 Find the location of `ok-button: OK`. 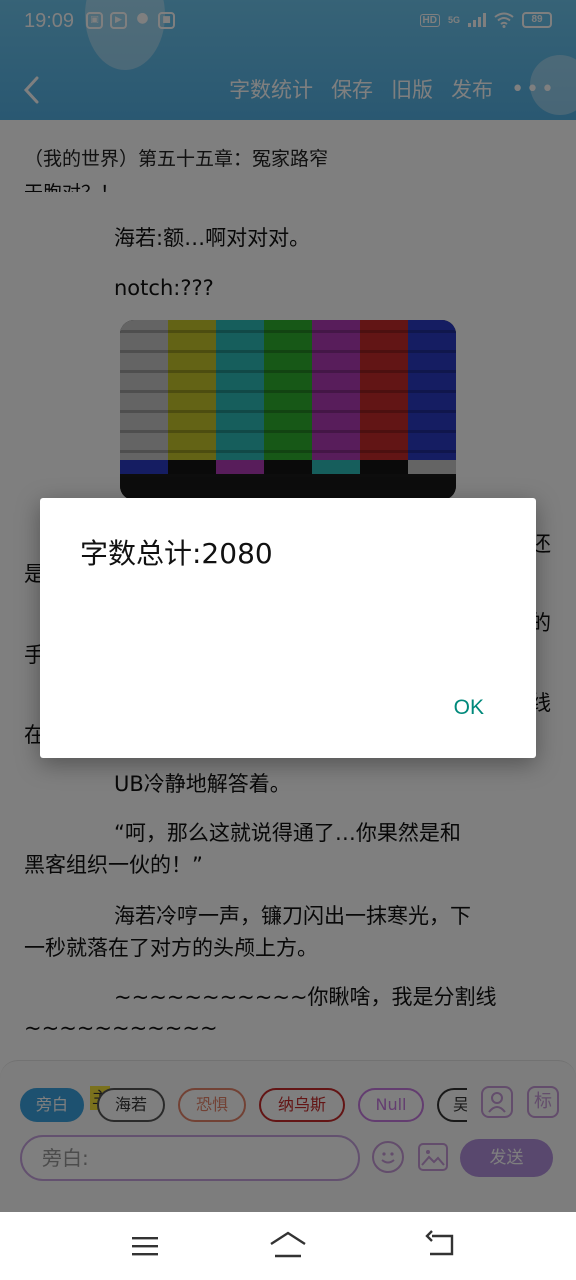

ok-button: OK is located at coordinates (469, 708).